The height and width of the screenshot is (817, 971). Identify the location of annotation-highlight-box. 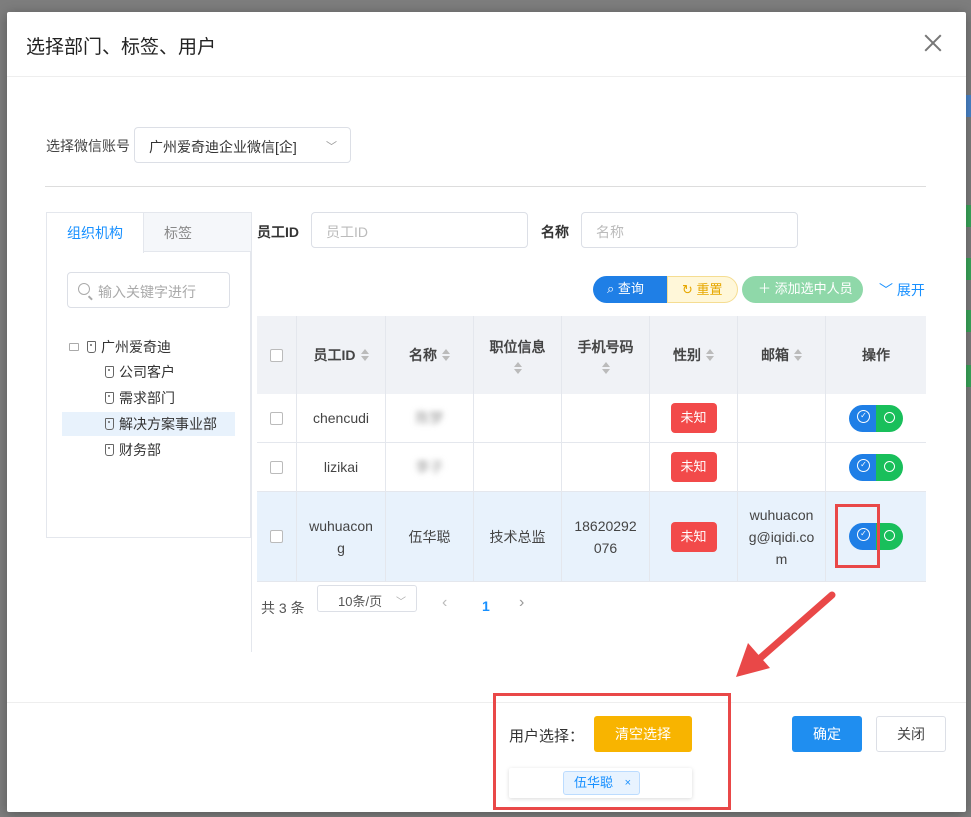
(612, 751).